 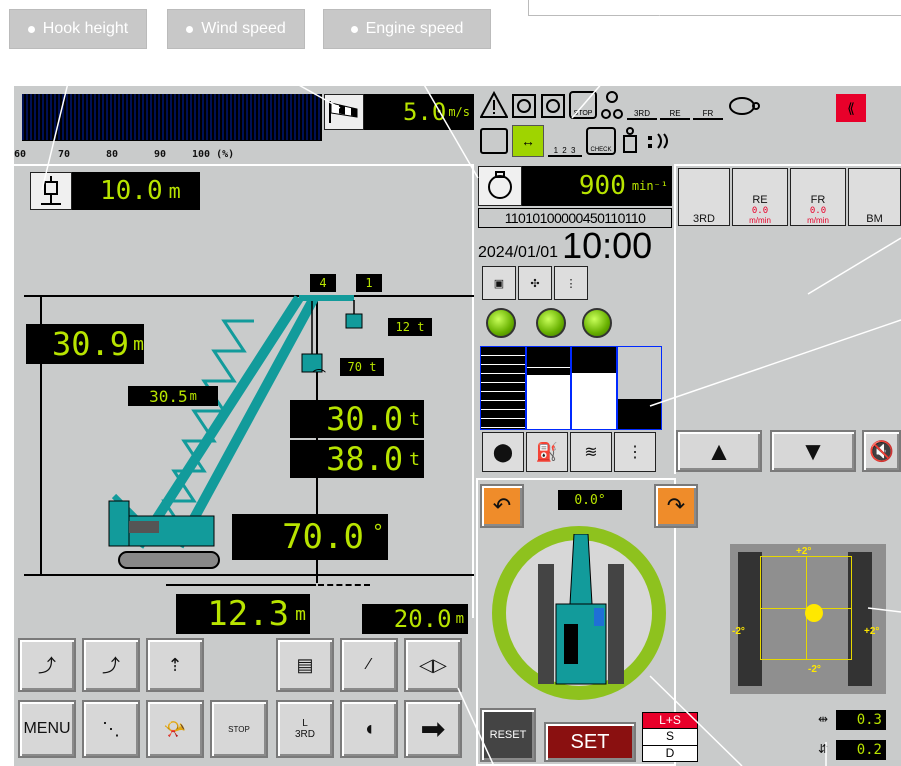 I want to click on gauge-filter, so click(x=639, y=388).